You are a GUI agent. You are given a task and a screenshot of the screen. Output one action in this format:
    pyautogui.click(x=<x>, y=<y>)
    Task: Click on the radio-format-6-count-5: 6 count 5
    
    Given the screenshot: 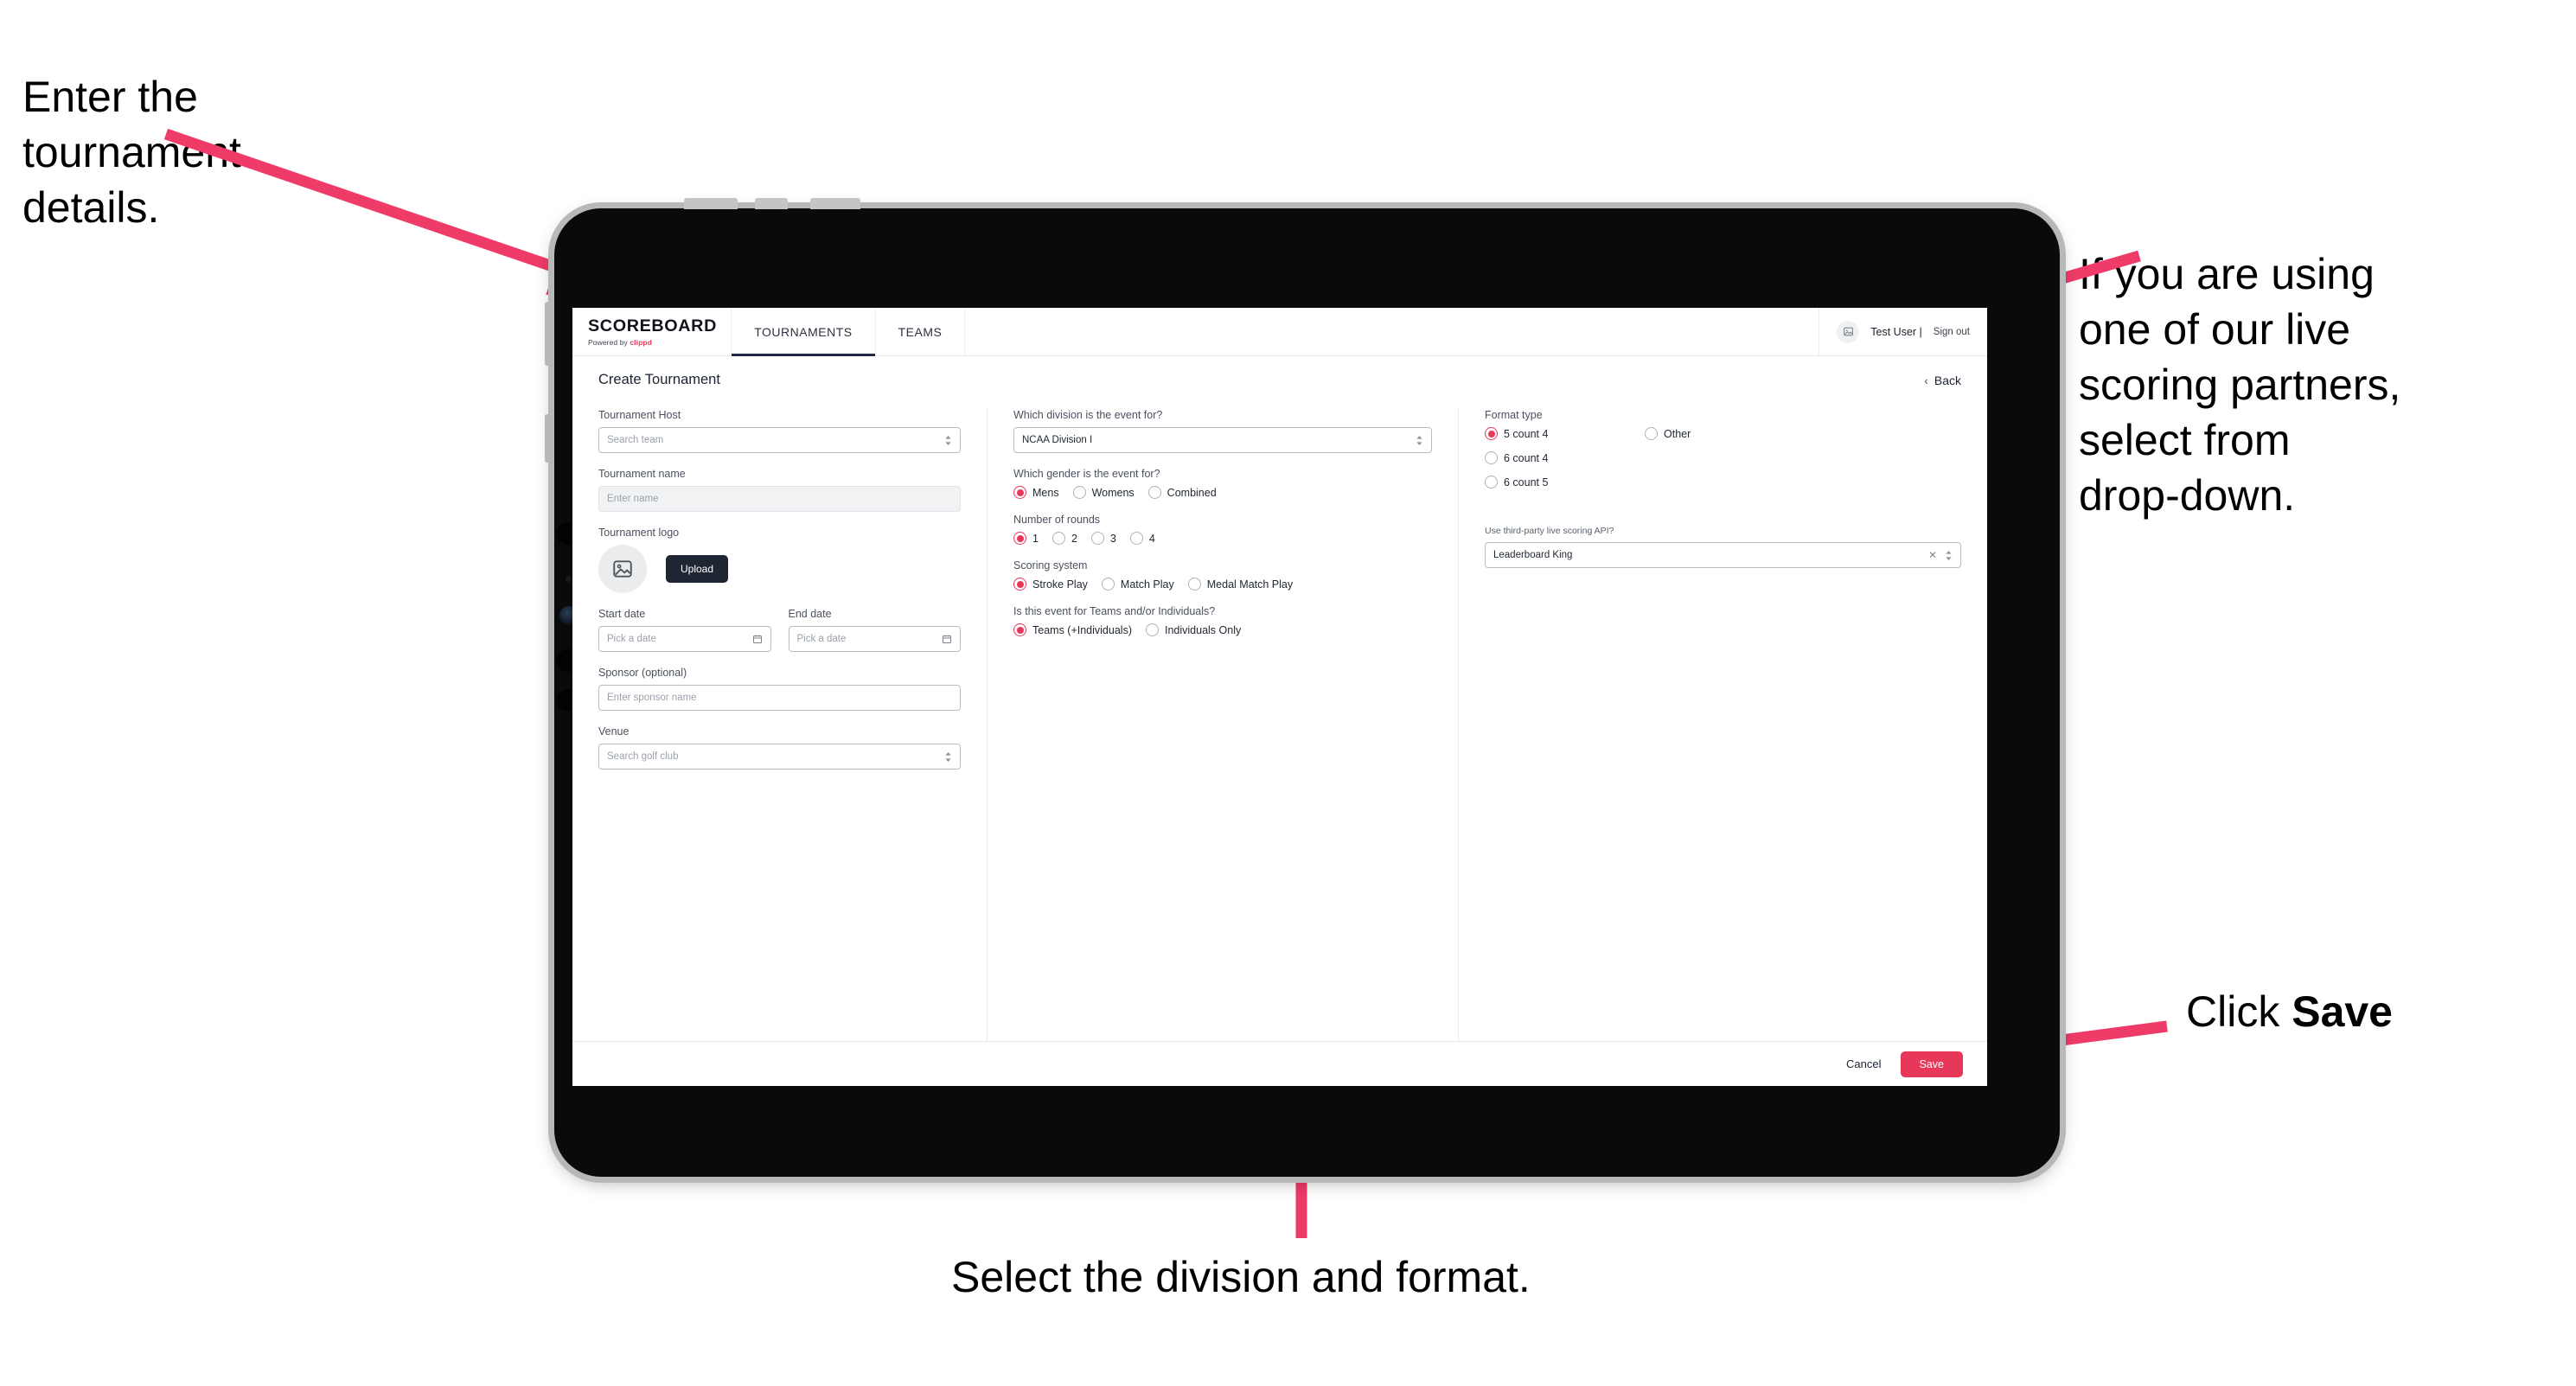 What is the action you would take?
    pyautogui.click(x=1565, y=483)
    